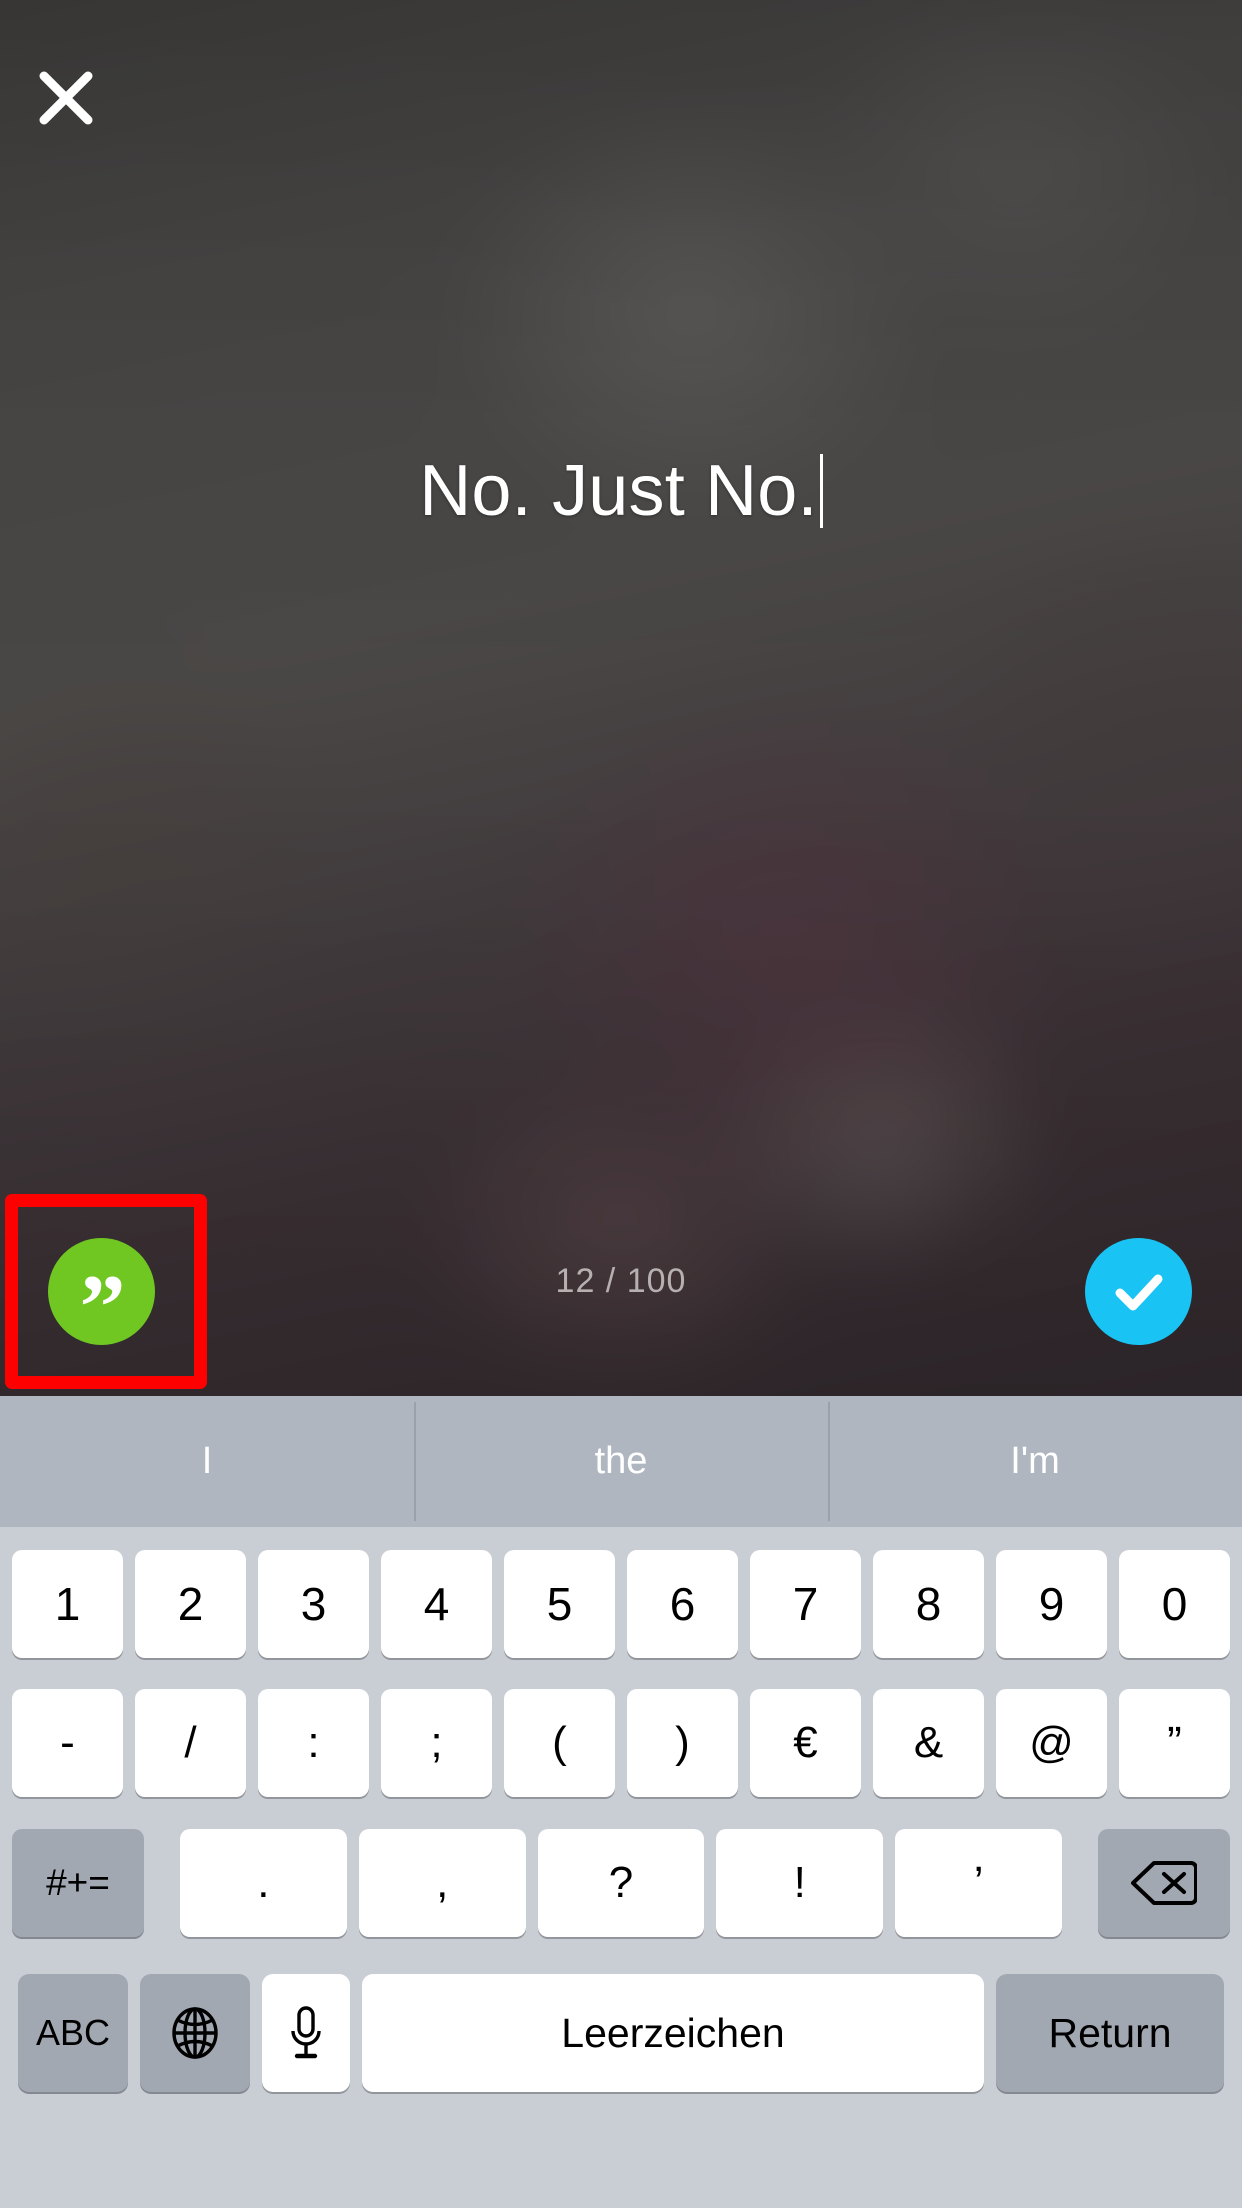 The height and width of the screenshot is (2208, 1242). I want to click on check-icon, so click(1139, 1292).